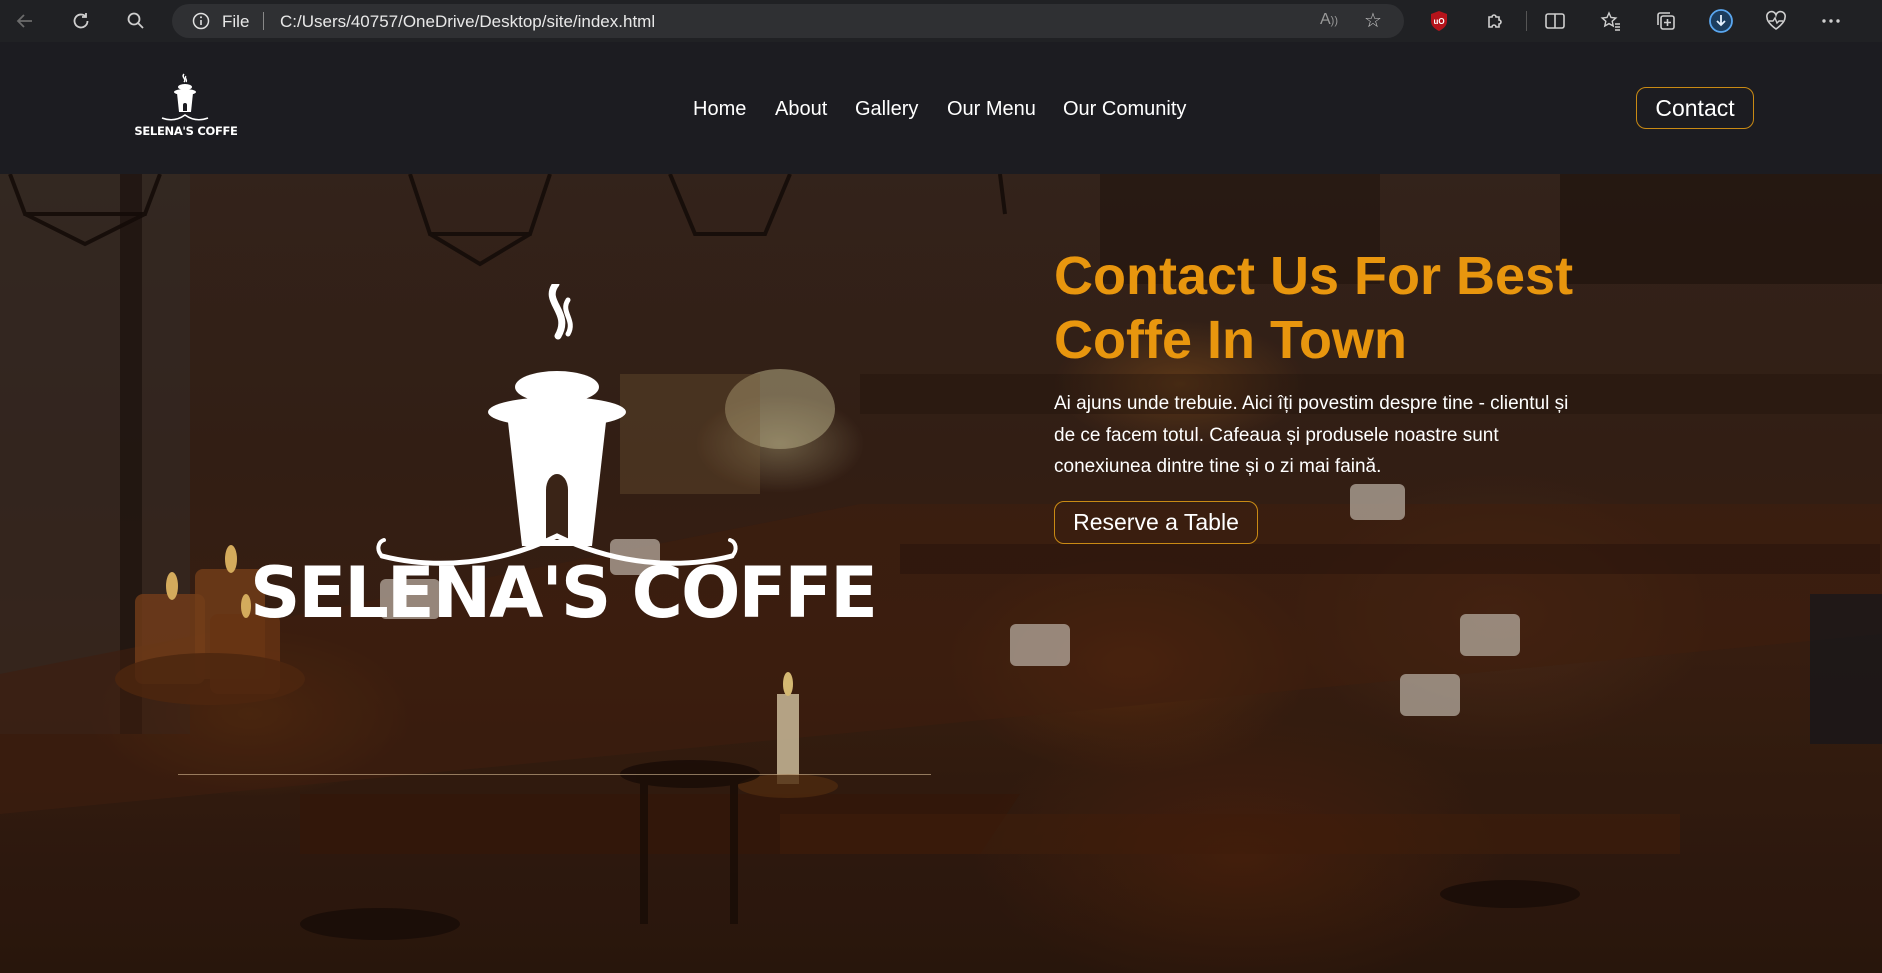 Image resolution: width=1882 pixels, height=973 pixels. What do you see at coordinates (1831, 21) in the screenshot?
I see `more-menu-icon` at bounding box center [1831, 21].